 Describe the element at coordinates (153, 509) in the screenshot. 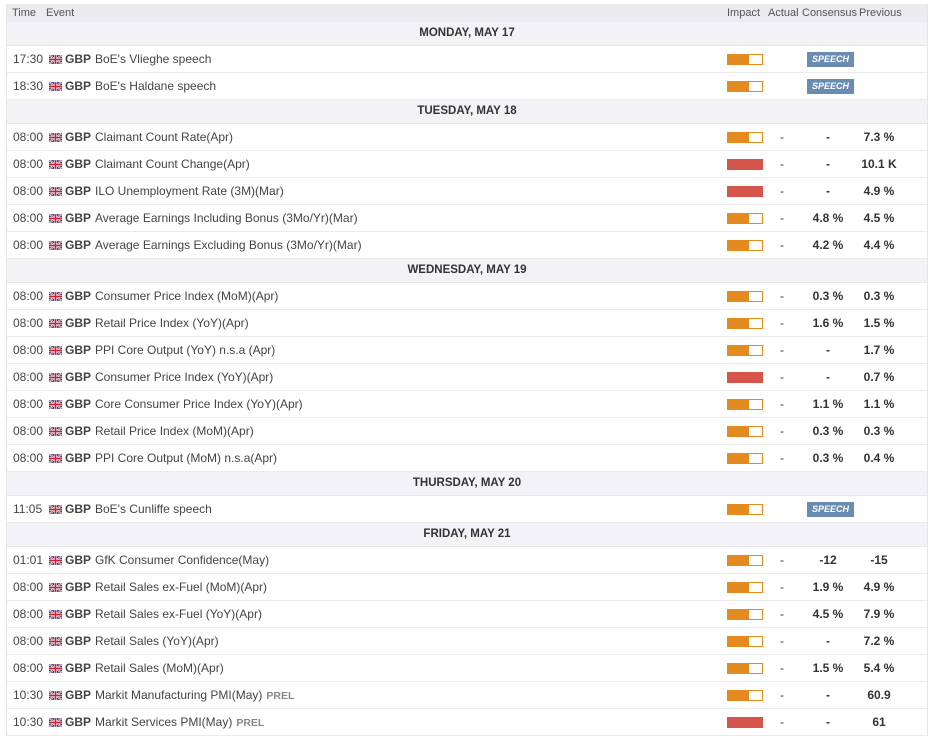

I see `event-name: BoE's Cunliffe speech` at that location.